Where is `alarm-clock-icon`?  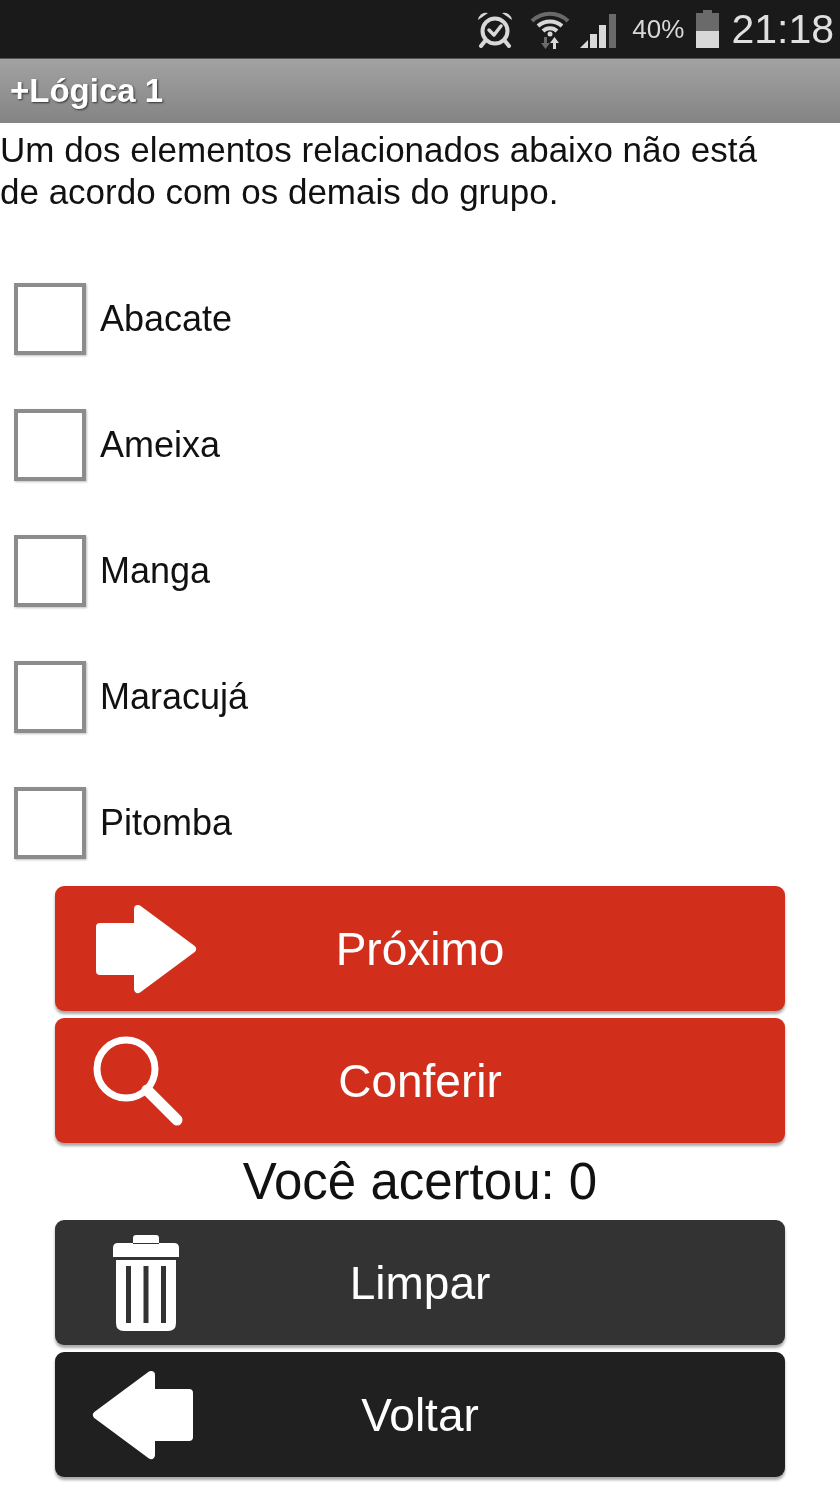
alarm-clock-icon is located at coordinates (495, 29).